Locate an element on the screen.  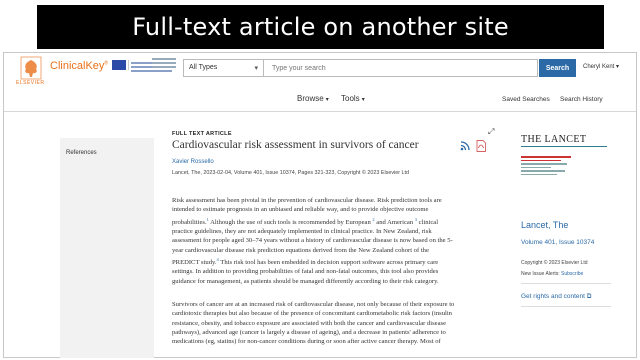
search-input is located at coordinates (401, 68).